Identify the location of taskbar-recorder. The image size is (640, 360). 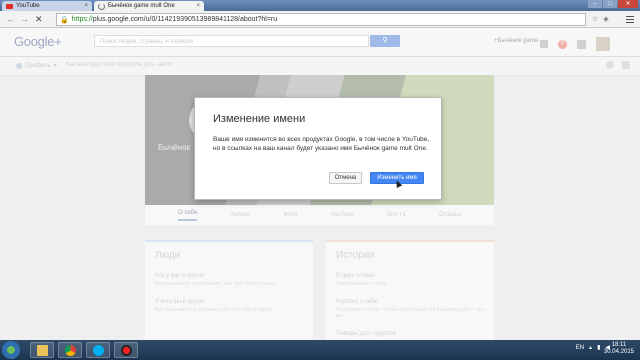
(126, 350).